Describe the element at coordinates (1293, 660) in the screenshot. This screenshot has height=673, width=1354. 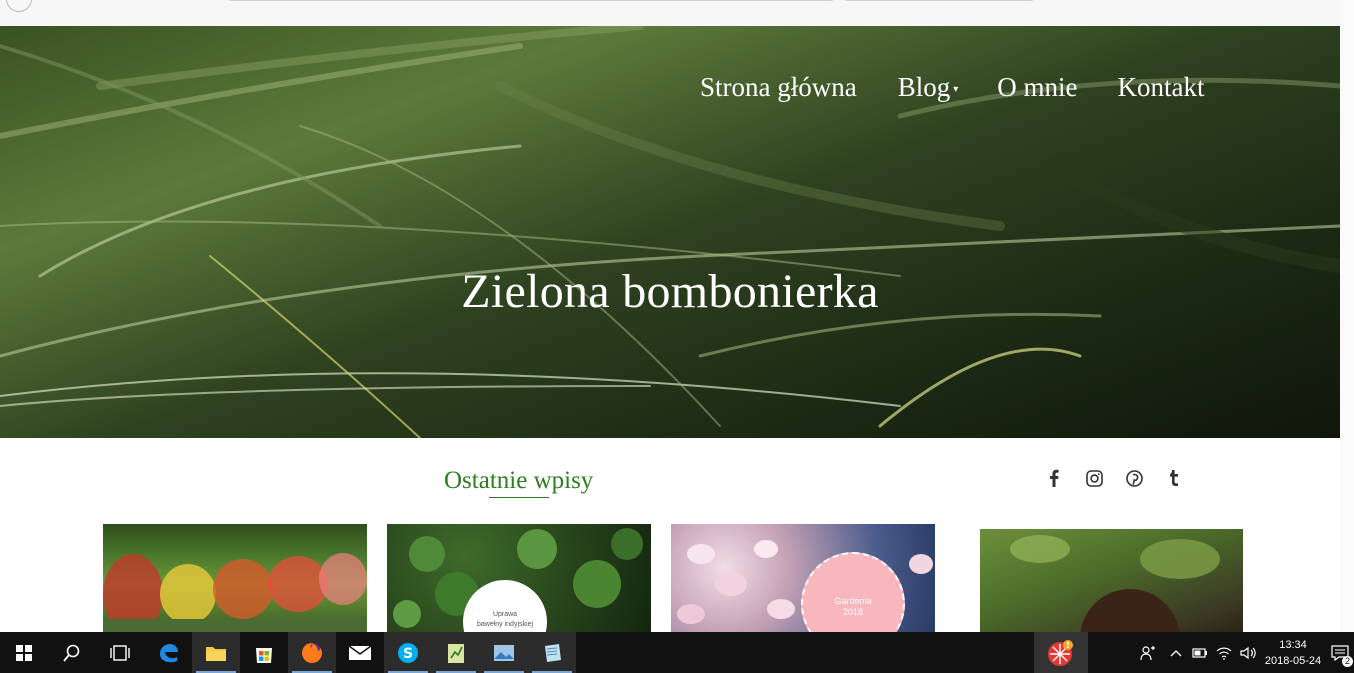
I see `clock-date: 2018-05-24` at that location.